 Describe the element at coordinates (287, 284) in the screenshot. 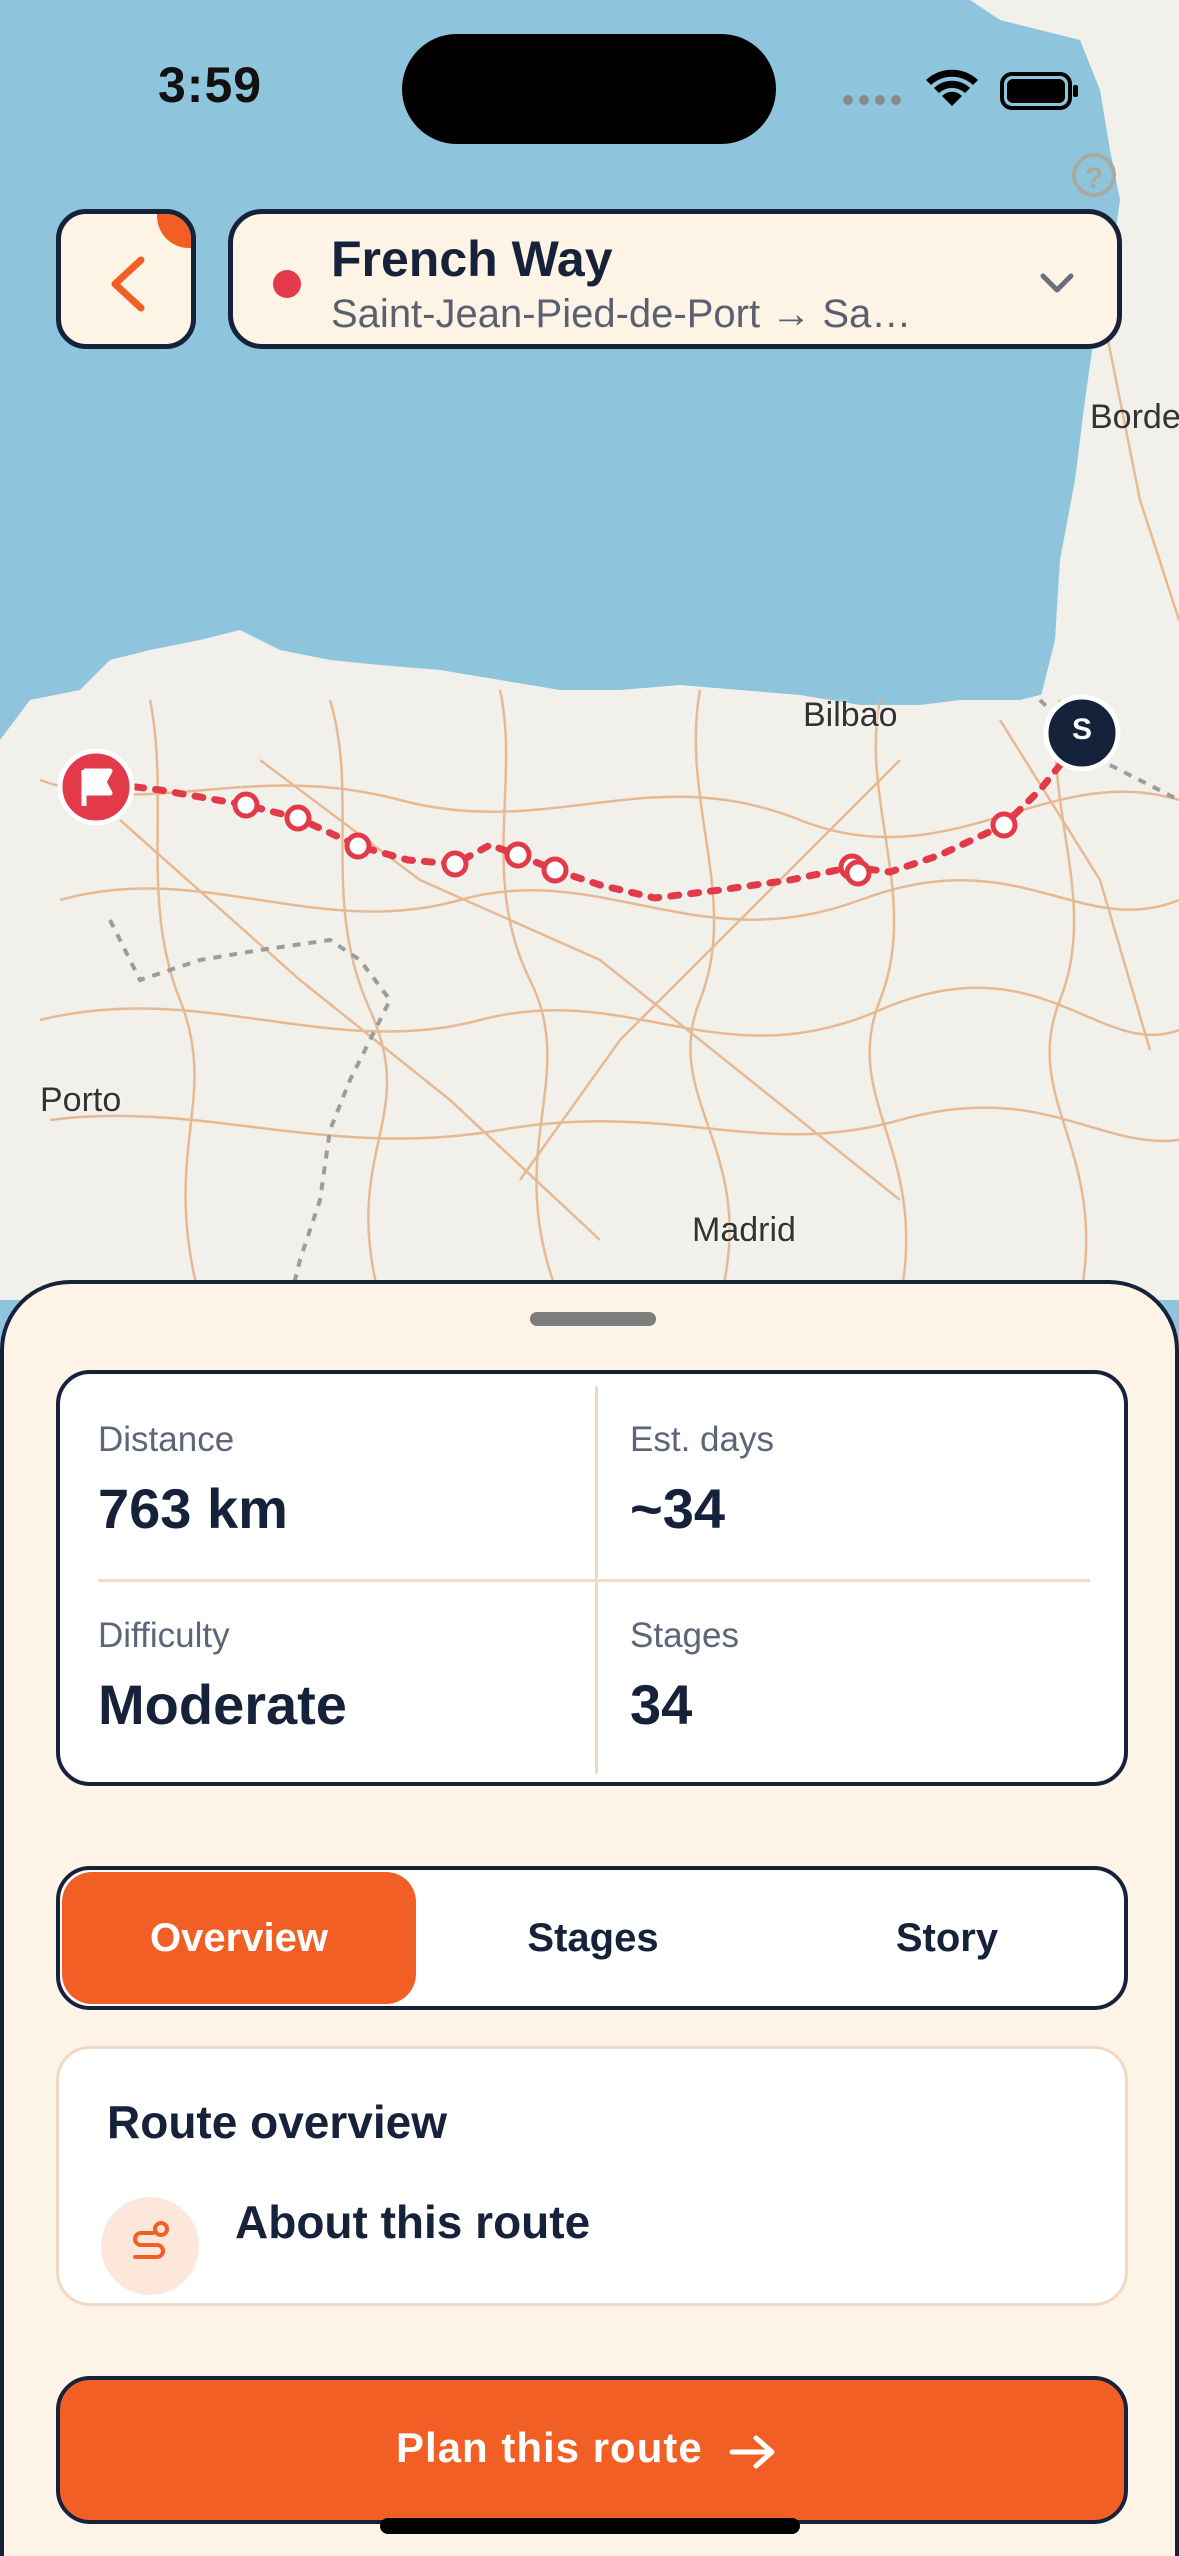

I see `route-color-dot` at that location.